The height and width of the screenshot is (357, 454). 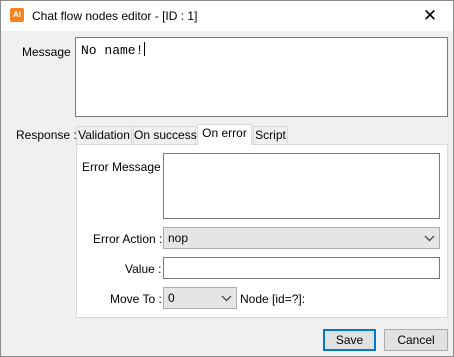 What do you see at coordinates (115, 16) in the screenshot?
I see `window-title: Chat flow nodes editor - [ID : 1]` at bounding box center [115, 16].